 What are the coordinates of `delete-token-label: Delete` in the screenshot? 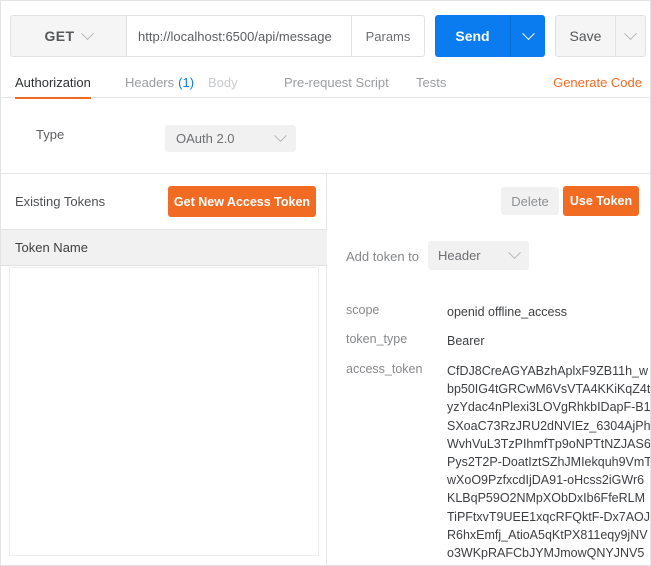 It's located at (530, 201).